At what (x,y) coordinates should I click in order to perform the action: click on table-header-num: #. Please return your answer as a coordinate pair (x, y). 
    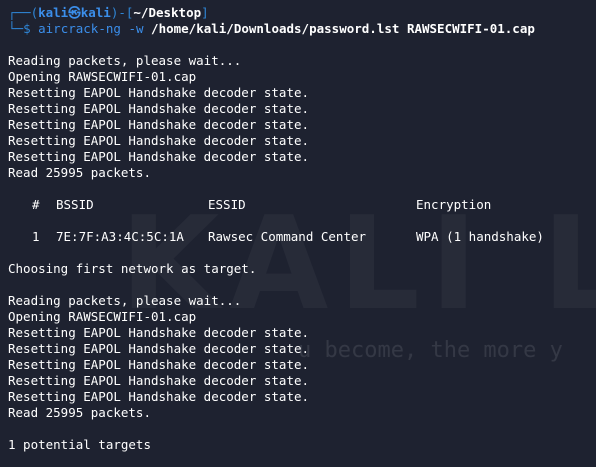
    Looking at the image, I should click on (36, 204).